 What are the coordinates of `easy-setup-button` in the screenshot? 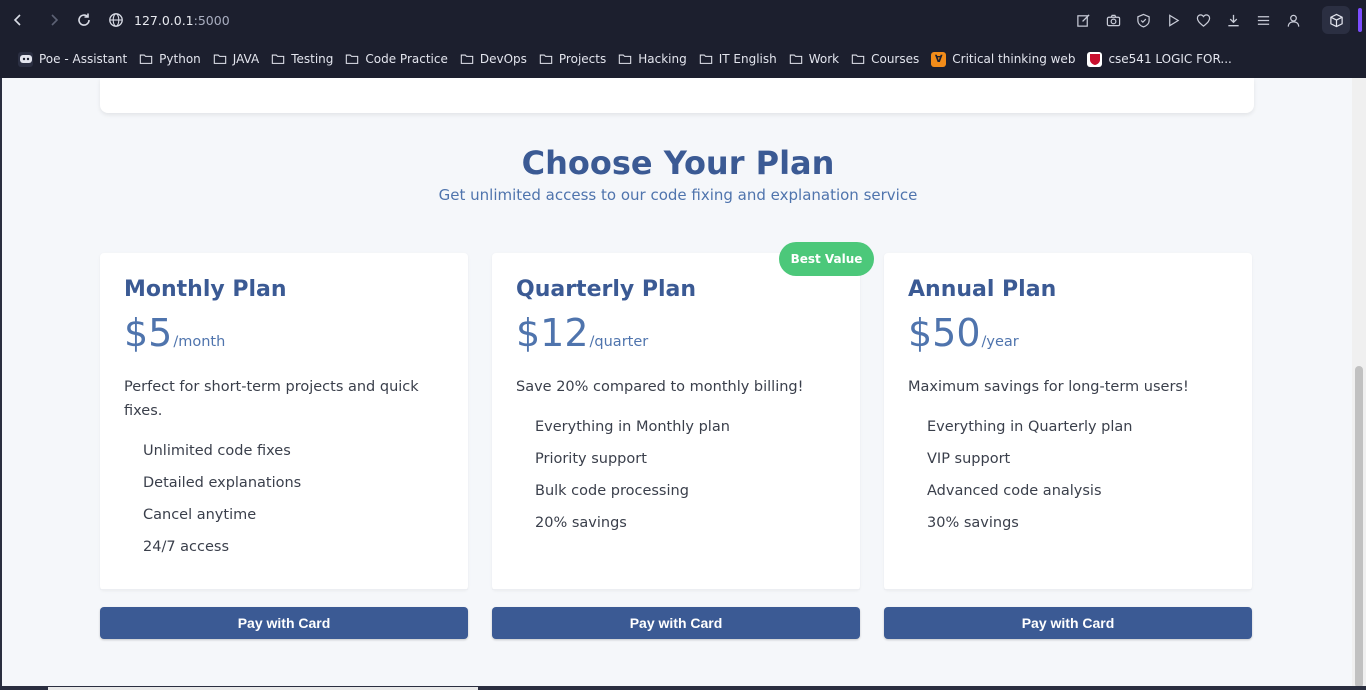 It's located at (1263, 20).